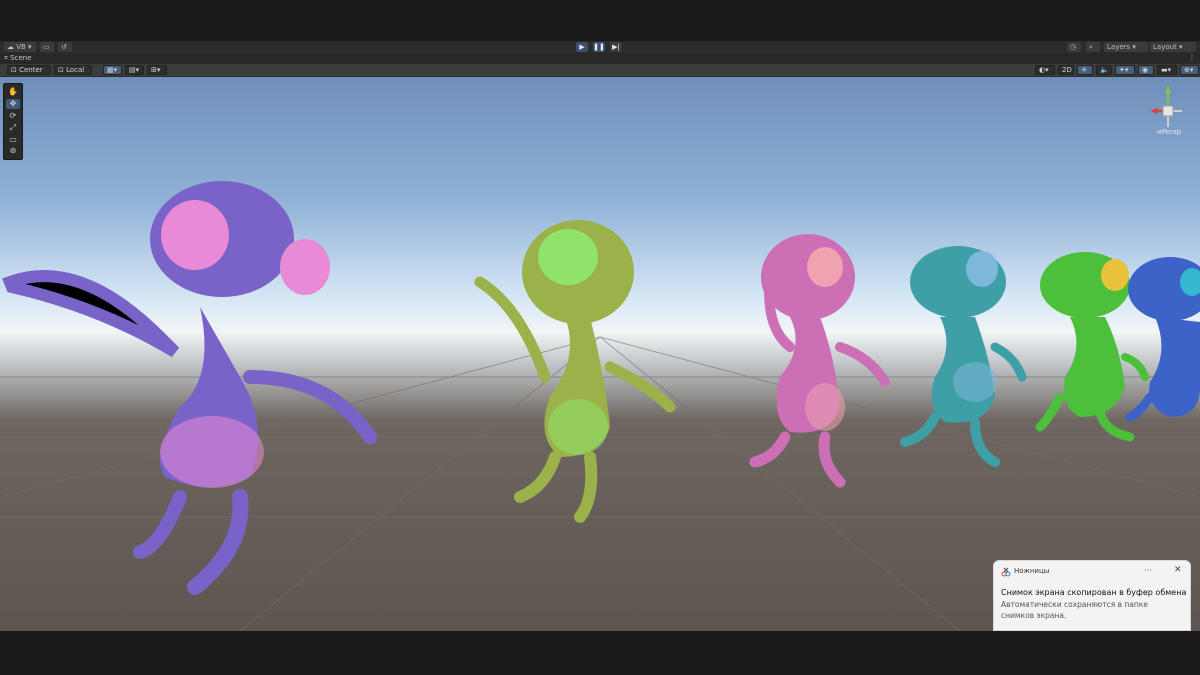 Image resolution: width=1200 pixels, height=675 pixels. Describe the element at coordinates (600, 653) in the screenshot. I see `os-taskbar` at that location.